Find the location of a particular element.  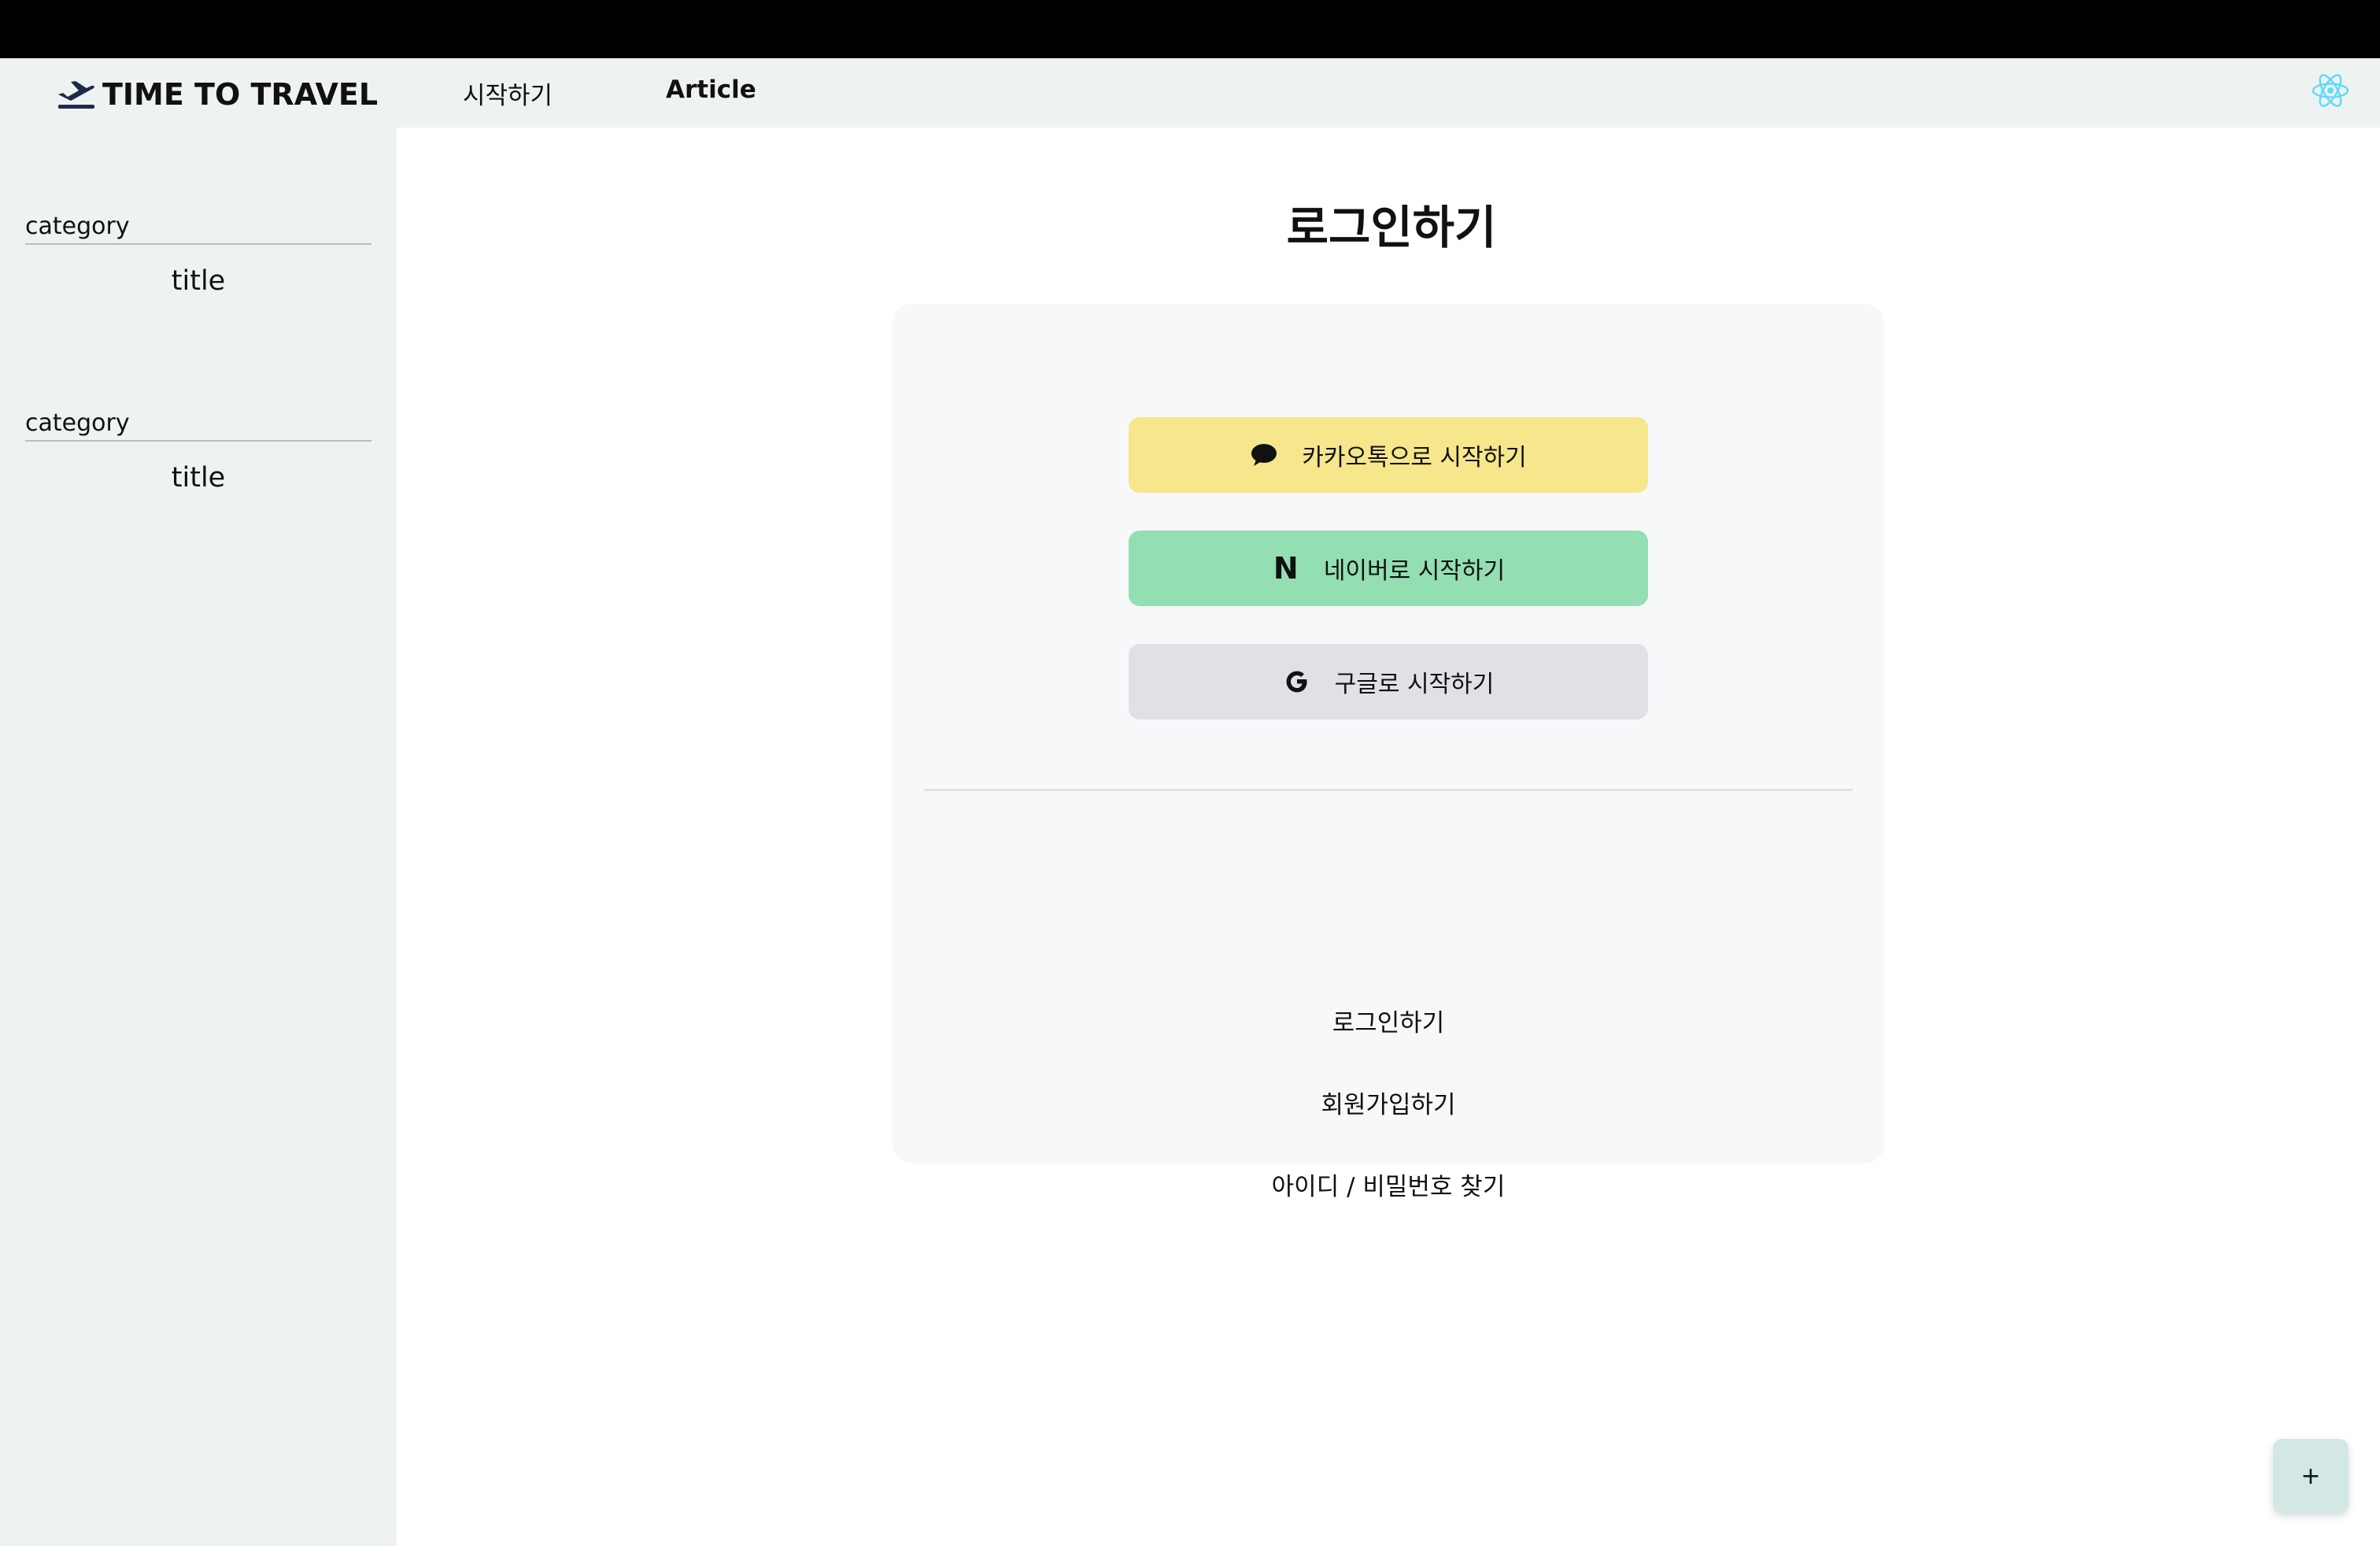

naver-login-label: 네이버로 시작하기 is located at coordinates (1414, 571).